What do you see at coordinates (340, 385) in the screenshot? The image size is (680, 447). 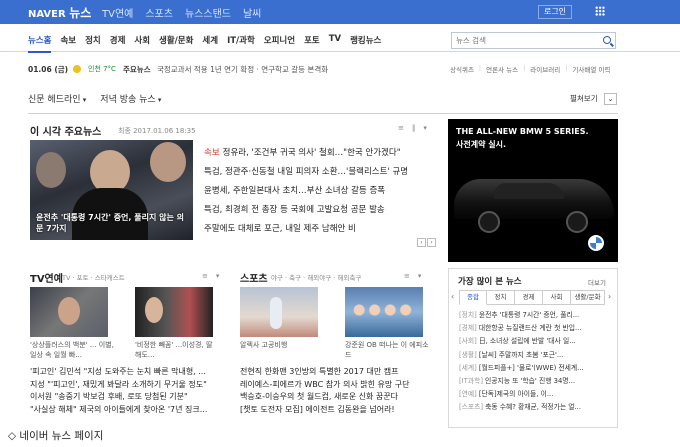 I see `list-item: 레이예스-피에르가 WBC 참가 의사 밝힌 유망 구단` at bounding box center [340, 385].